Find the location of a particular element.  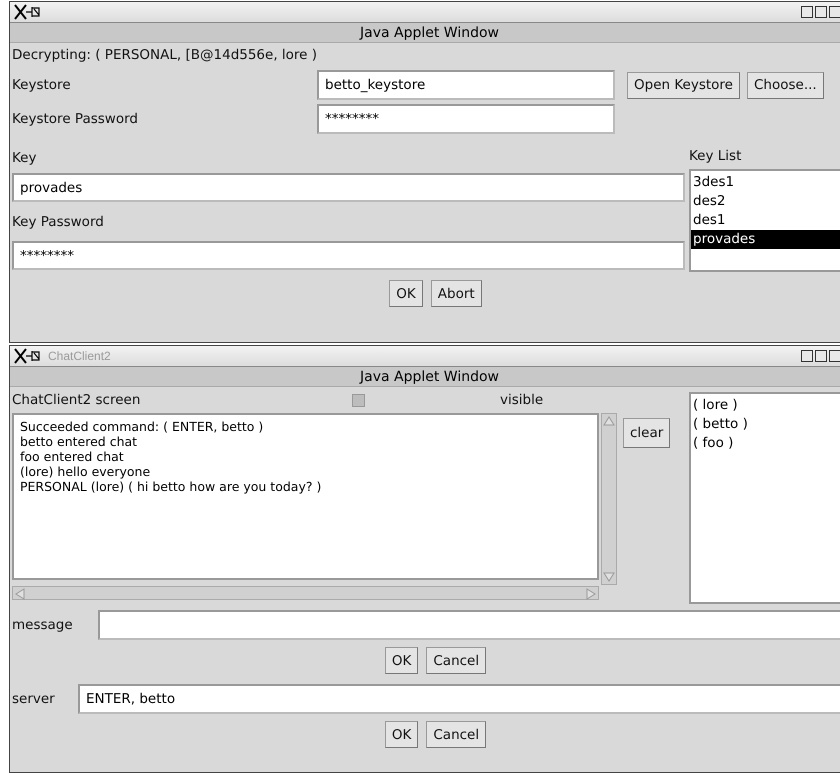

field-label: Key Password is located at coordinates (58, 222).